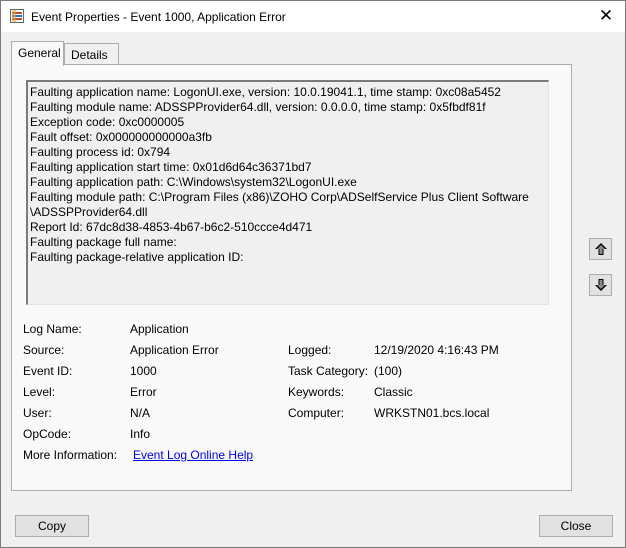 This screenshot has height=548, width=626. What do you see at coordinates (121, 137) in the screenshot?
I see `description-line: Fault offset: 0x000000000000a3fb` at bounding box center [121, 137].